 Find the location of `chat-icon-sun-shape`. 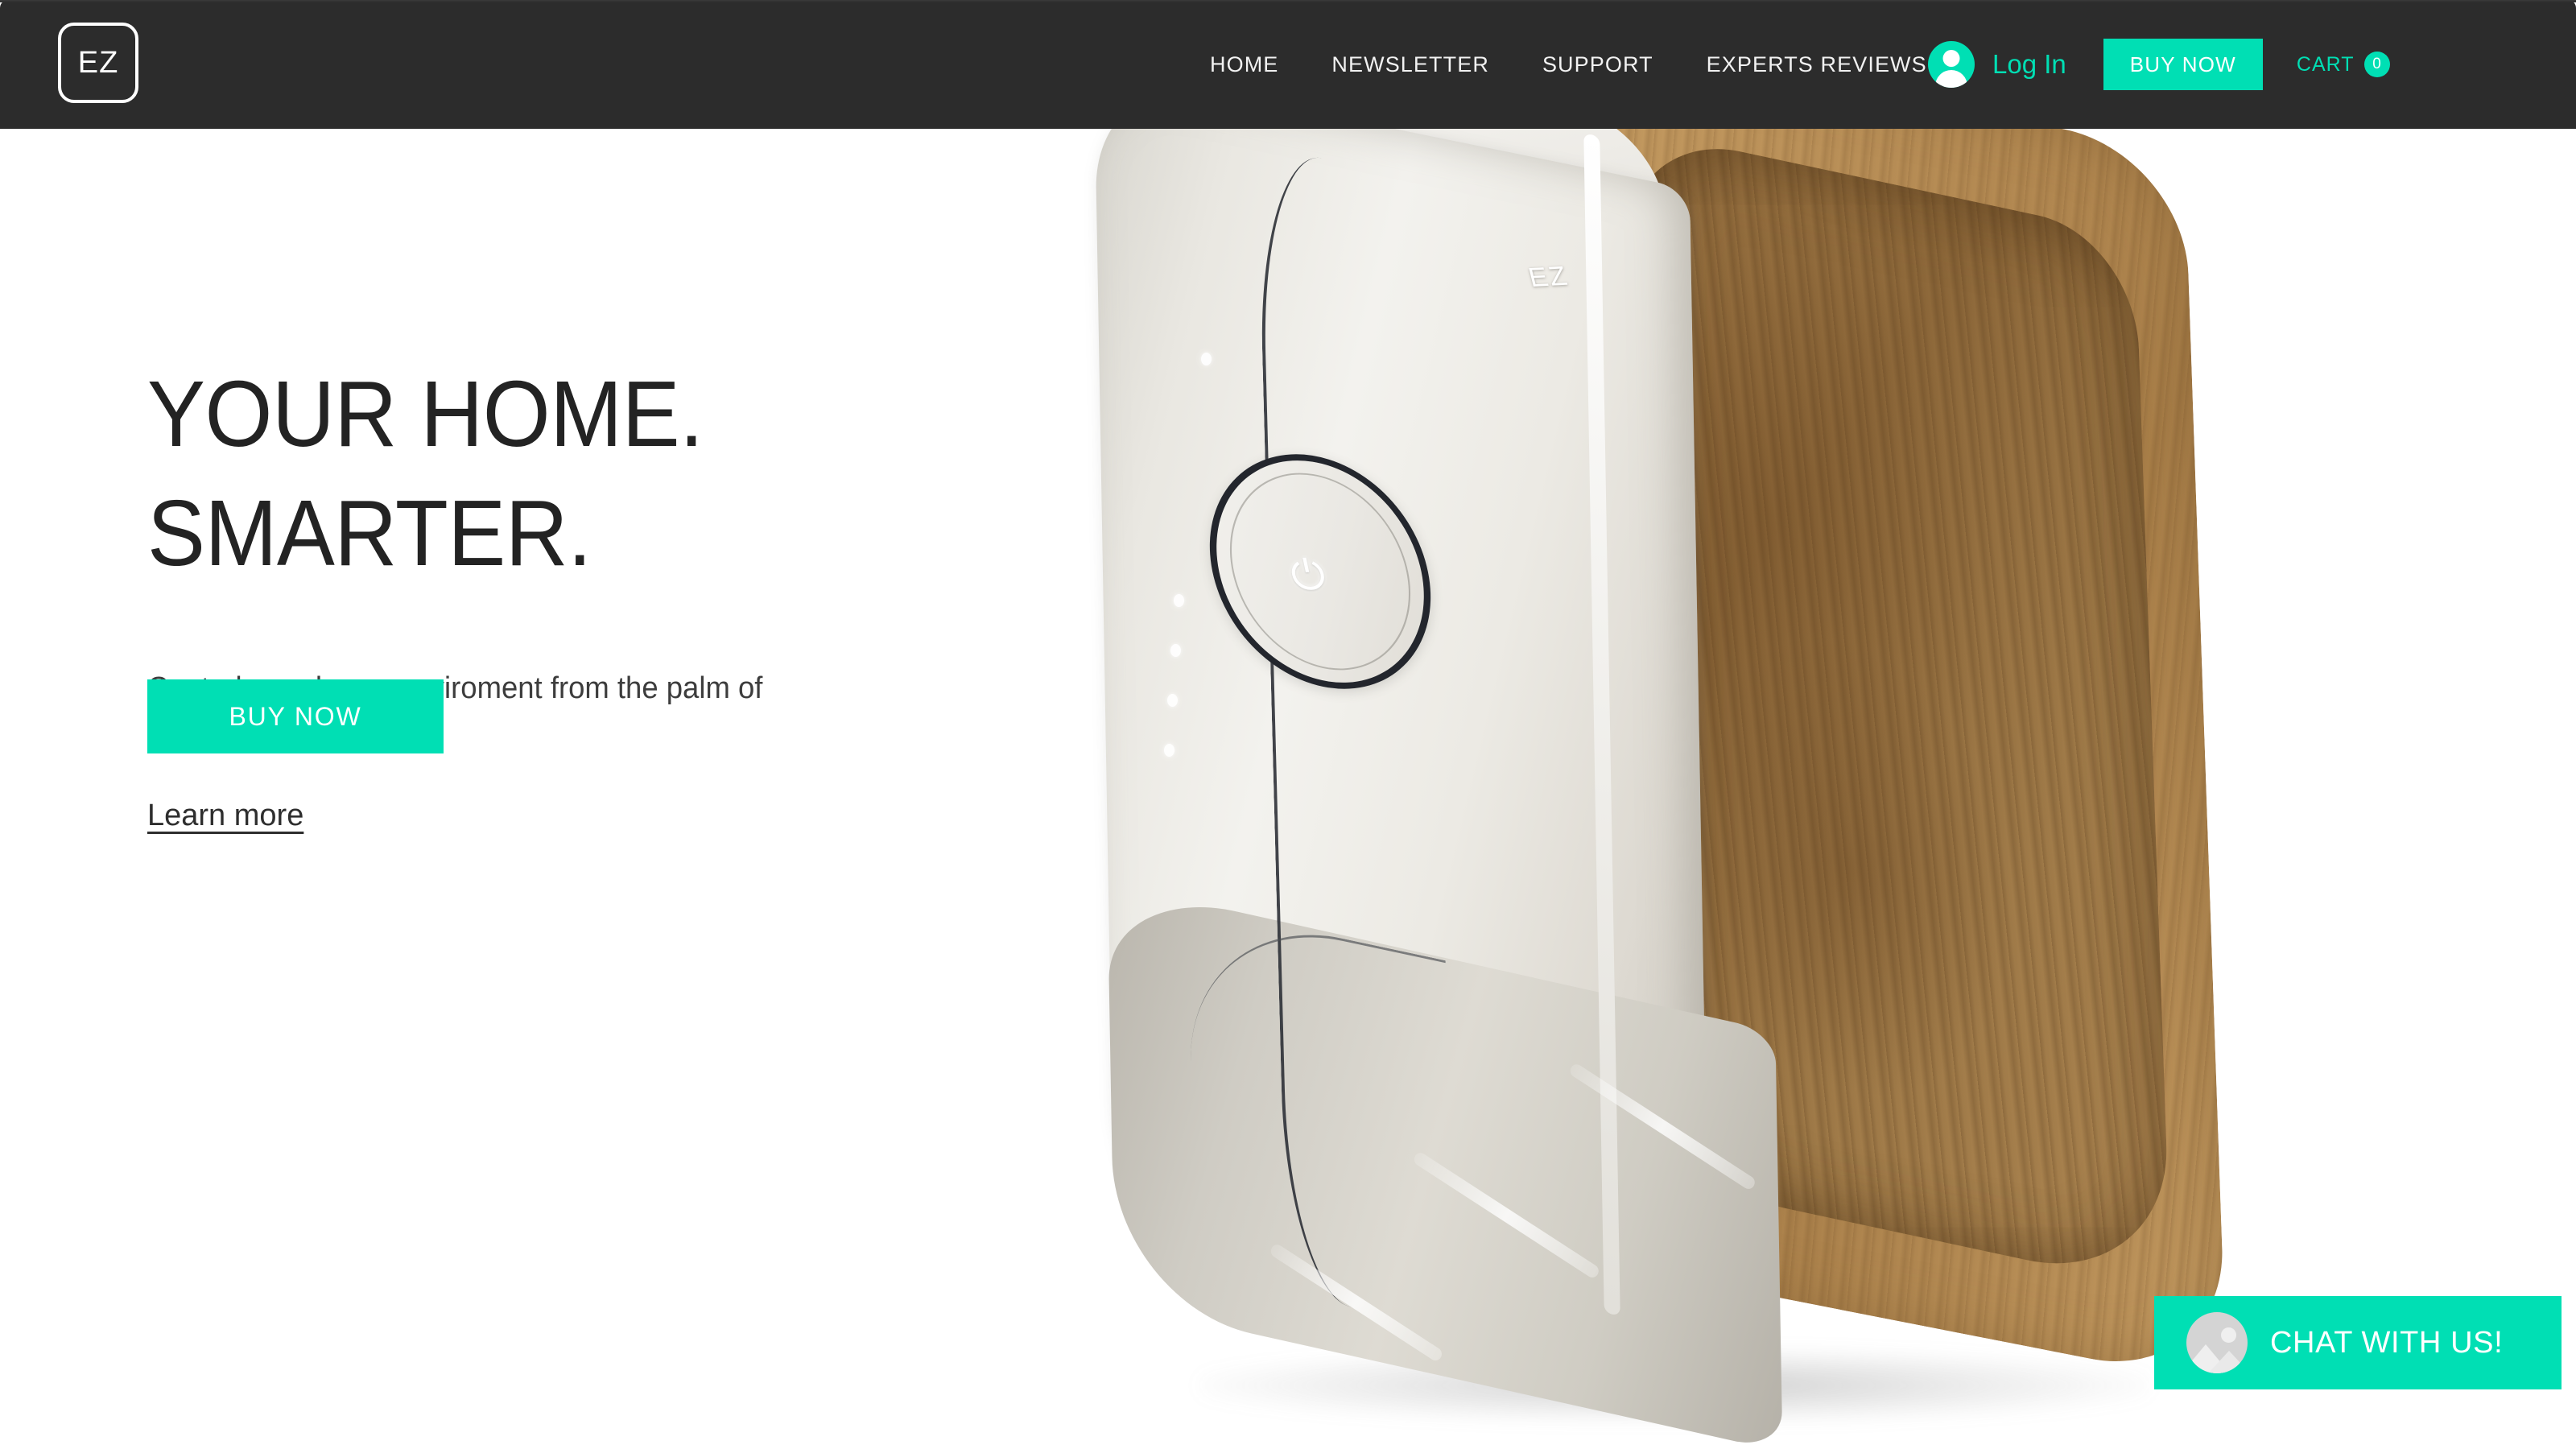

chat-icon-sun-shape is located at coordinates (2228, 1335).